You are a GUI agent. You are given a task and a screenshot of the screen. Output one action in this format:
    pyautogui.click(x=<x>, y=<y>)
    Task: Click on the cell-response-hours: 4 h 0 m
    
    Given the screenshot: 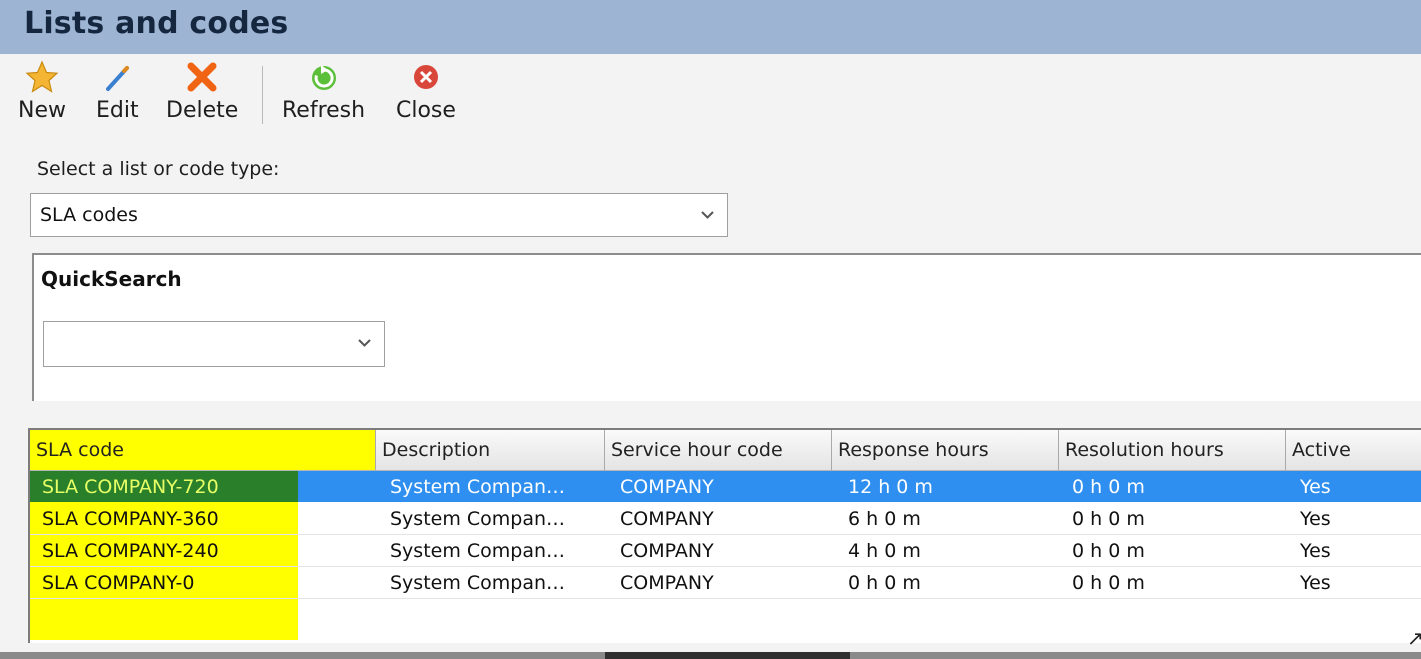 What is the action you would take?
    pyautogui.click(x=884, y=551)
    